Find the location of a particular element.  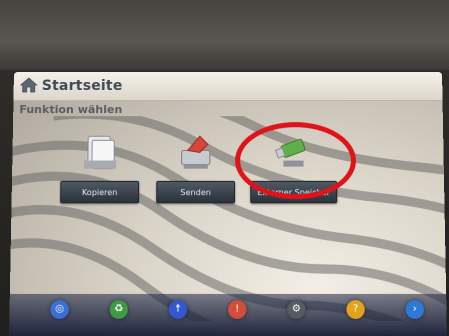

send-icon is located at coordinates (196, 152).